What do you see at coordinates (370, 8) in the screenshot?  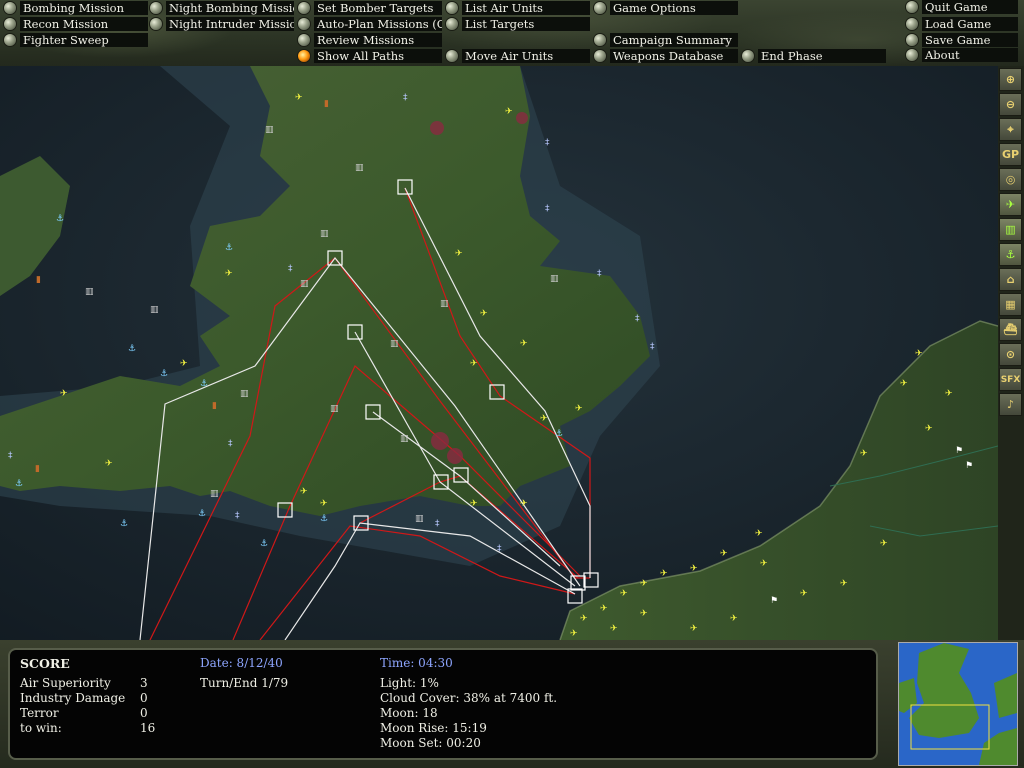 I see `set-bomber-targets-button: Set Bomber Targets` at bounding box center [370, 8].